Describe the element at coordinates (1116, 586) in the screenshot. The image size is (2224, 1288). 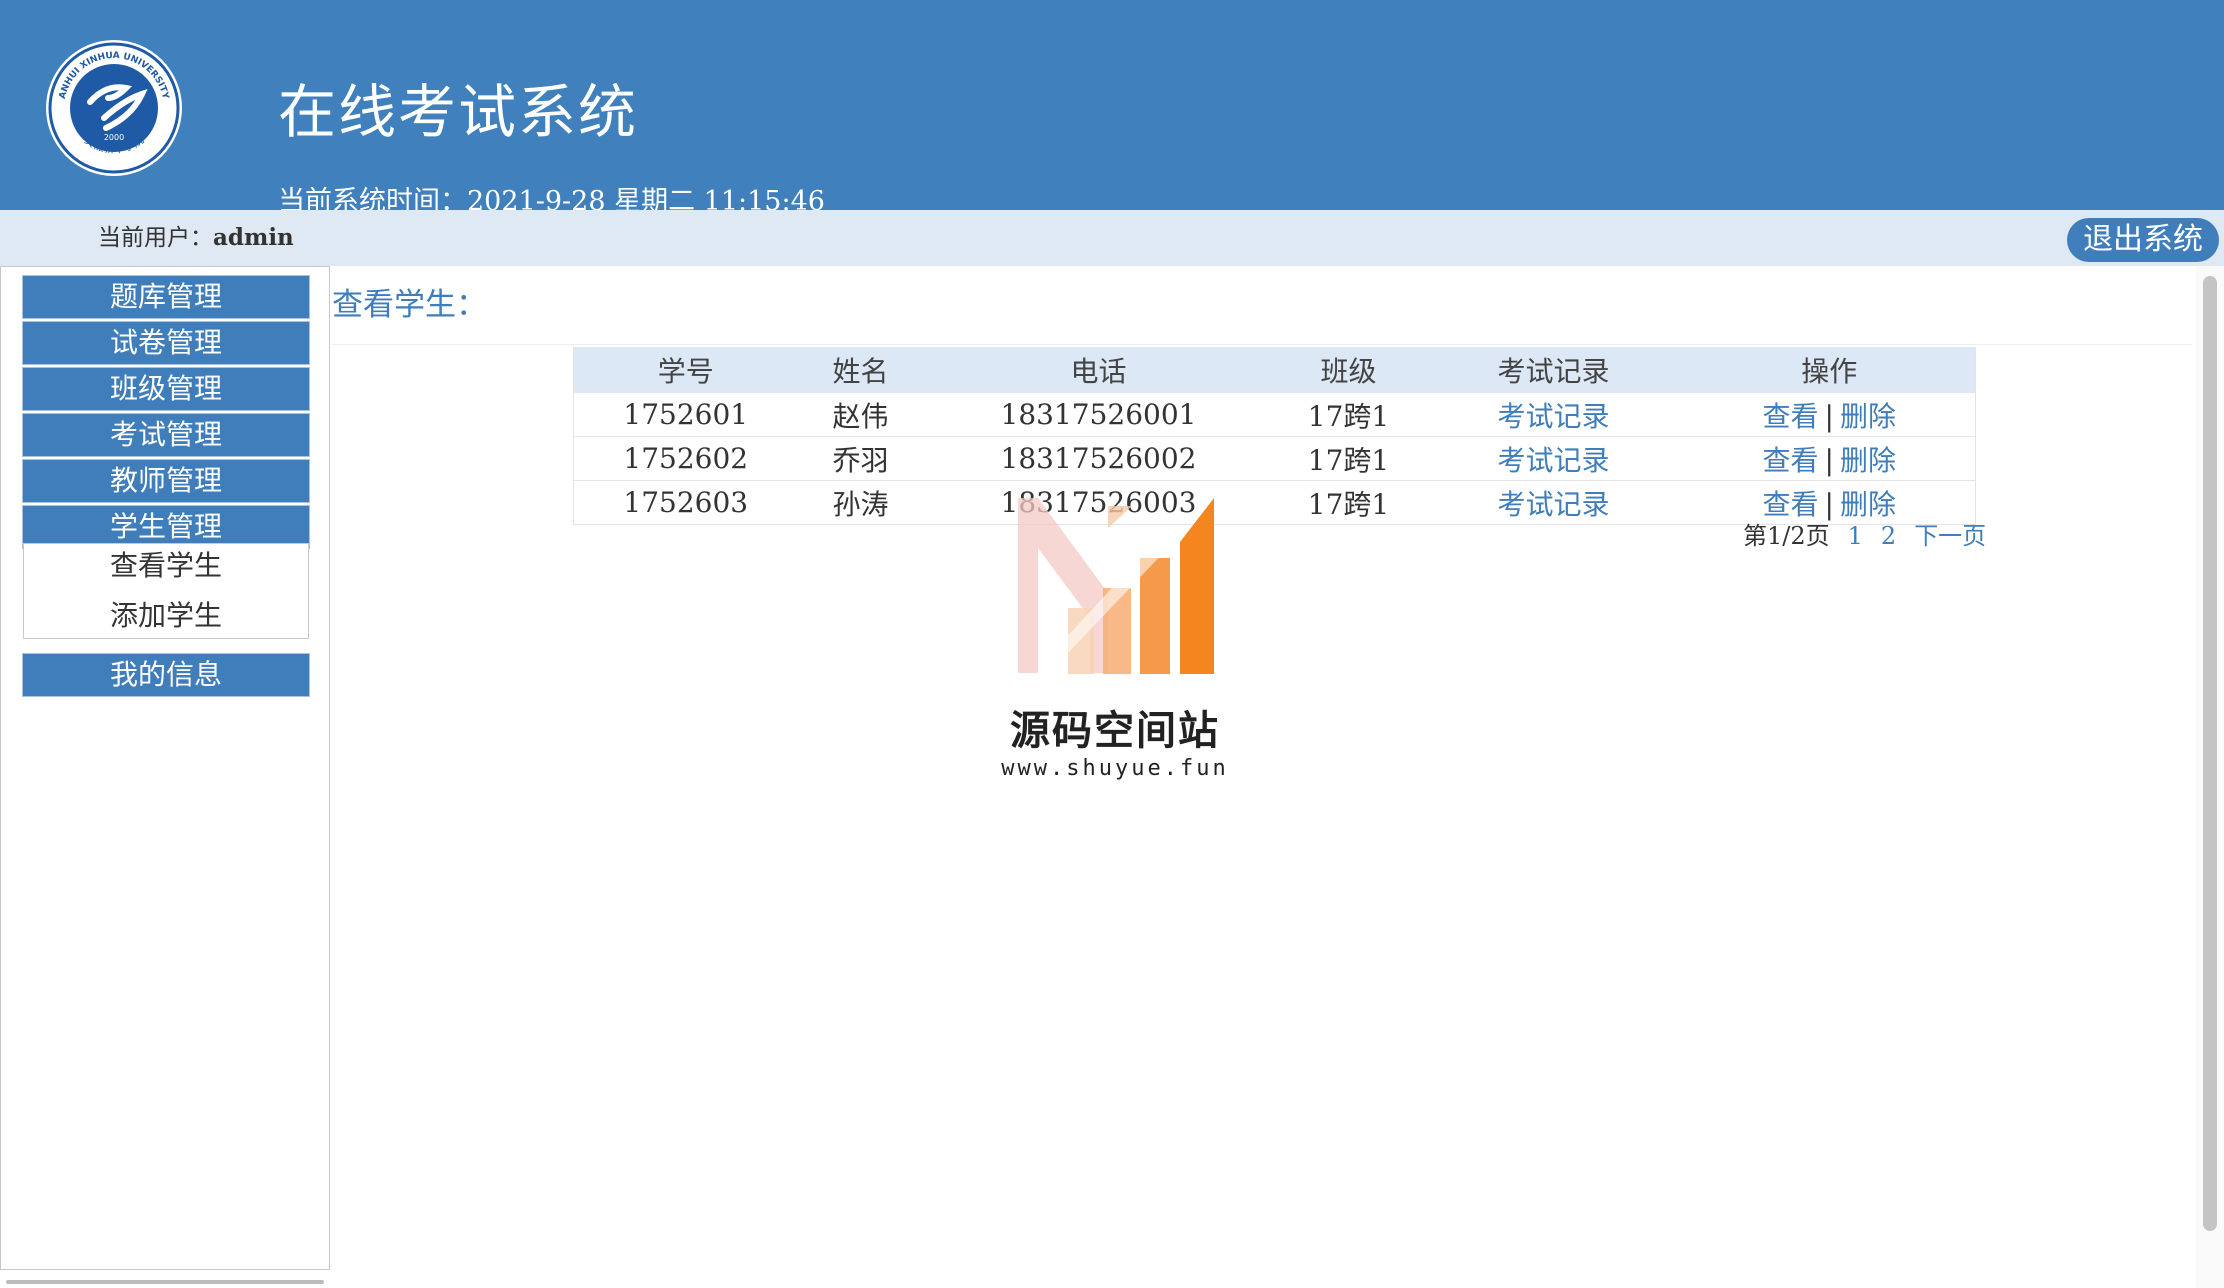
I see `bar-chart-logo-icon` at that location.